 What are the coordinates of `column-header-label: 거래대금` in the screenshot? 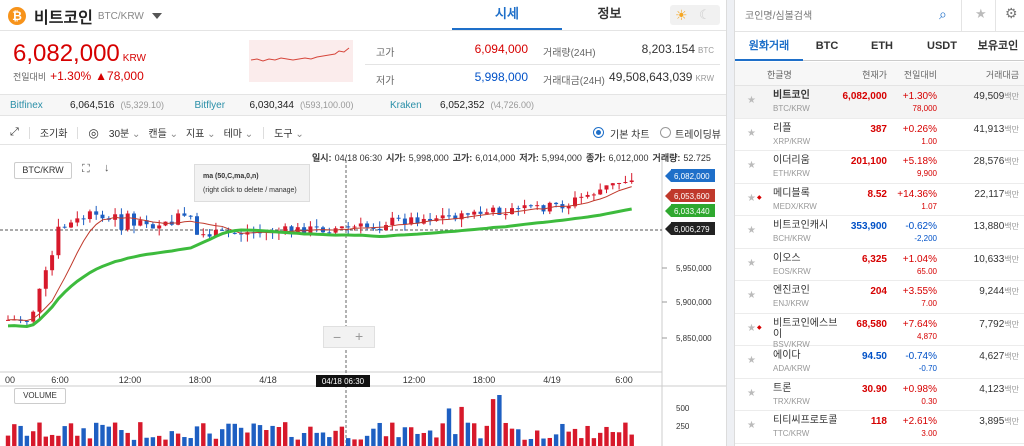 It's located at (978, 74).